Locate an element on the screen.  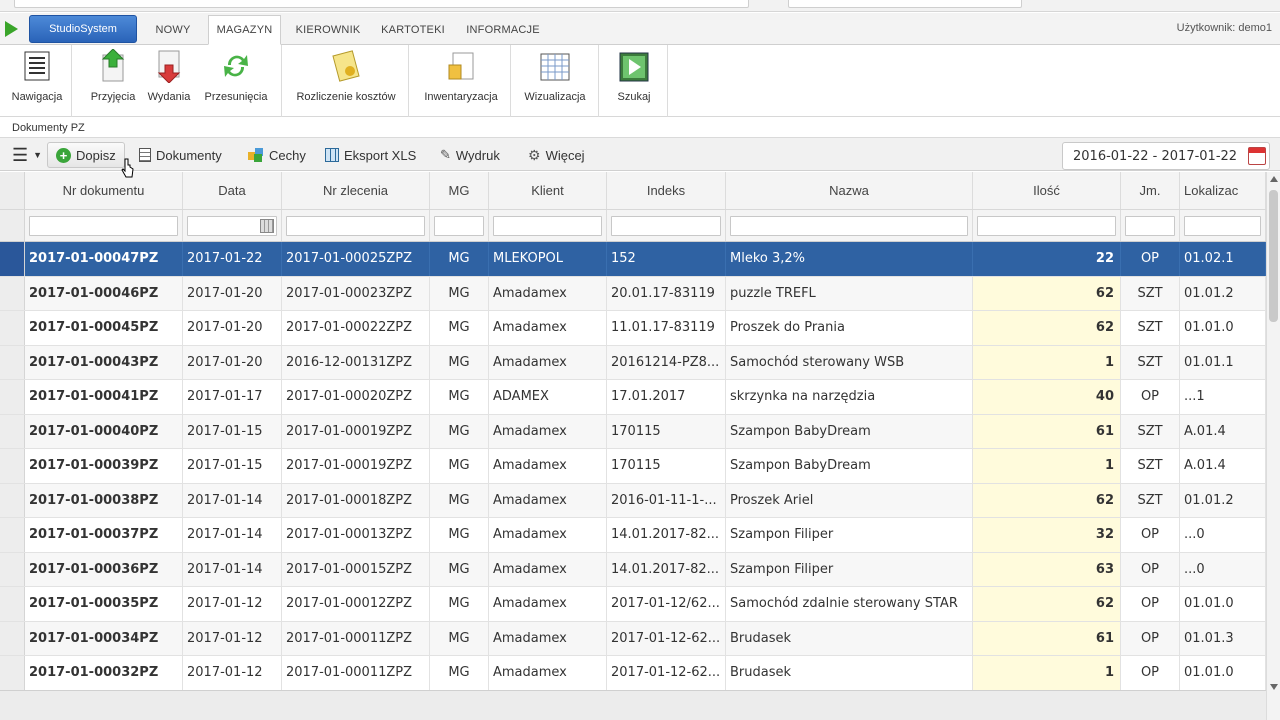
column-header-order-number: Nr zlecenia is located at coordinates (356, 190).